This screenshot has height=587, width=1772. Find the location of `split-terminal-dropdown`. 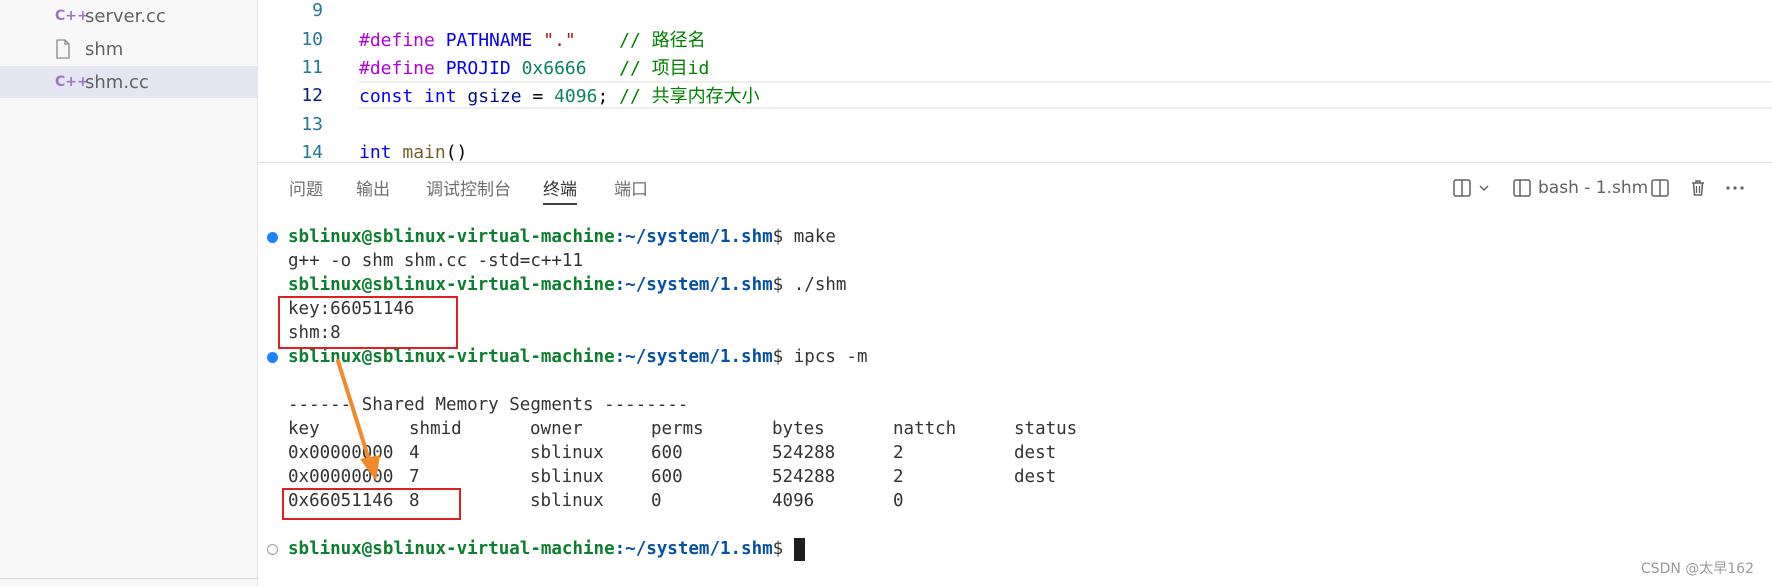

split-terminal-dropdown is located at coordinates (1471, 188).